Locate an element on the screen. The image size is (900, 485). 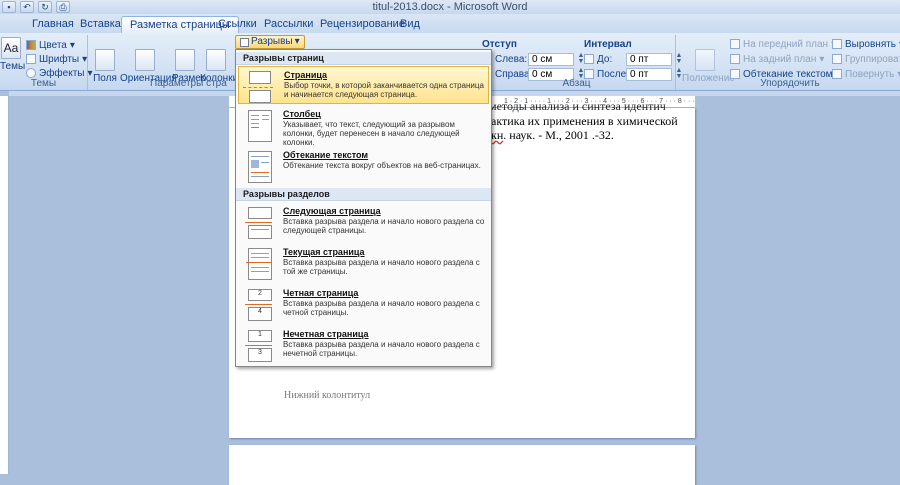
send-back-icon is located at coordinates (735, 59).